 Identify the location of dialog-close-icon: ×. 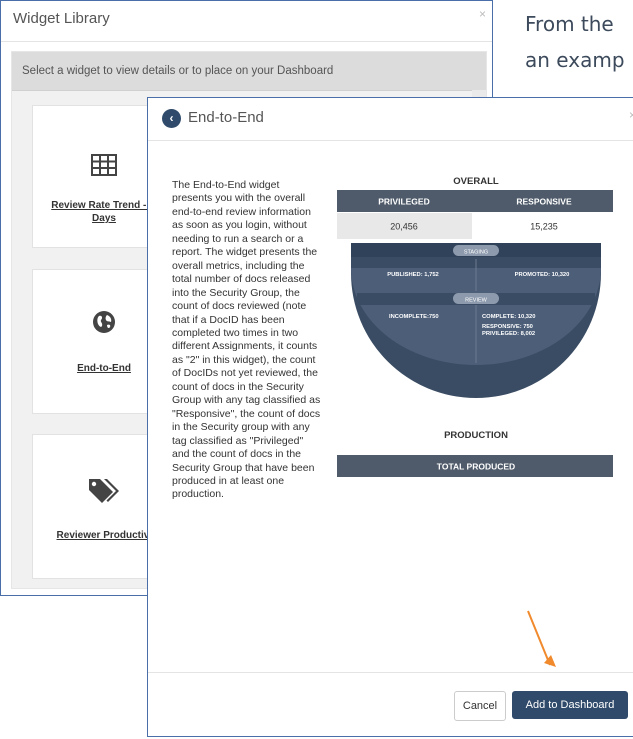
(631, 115).